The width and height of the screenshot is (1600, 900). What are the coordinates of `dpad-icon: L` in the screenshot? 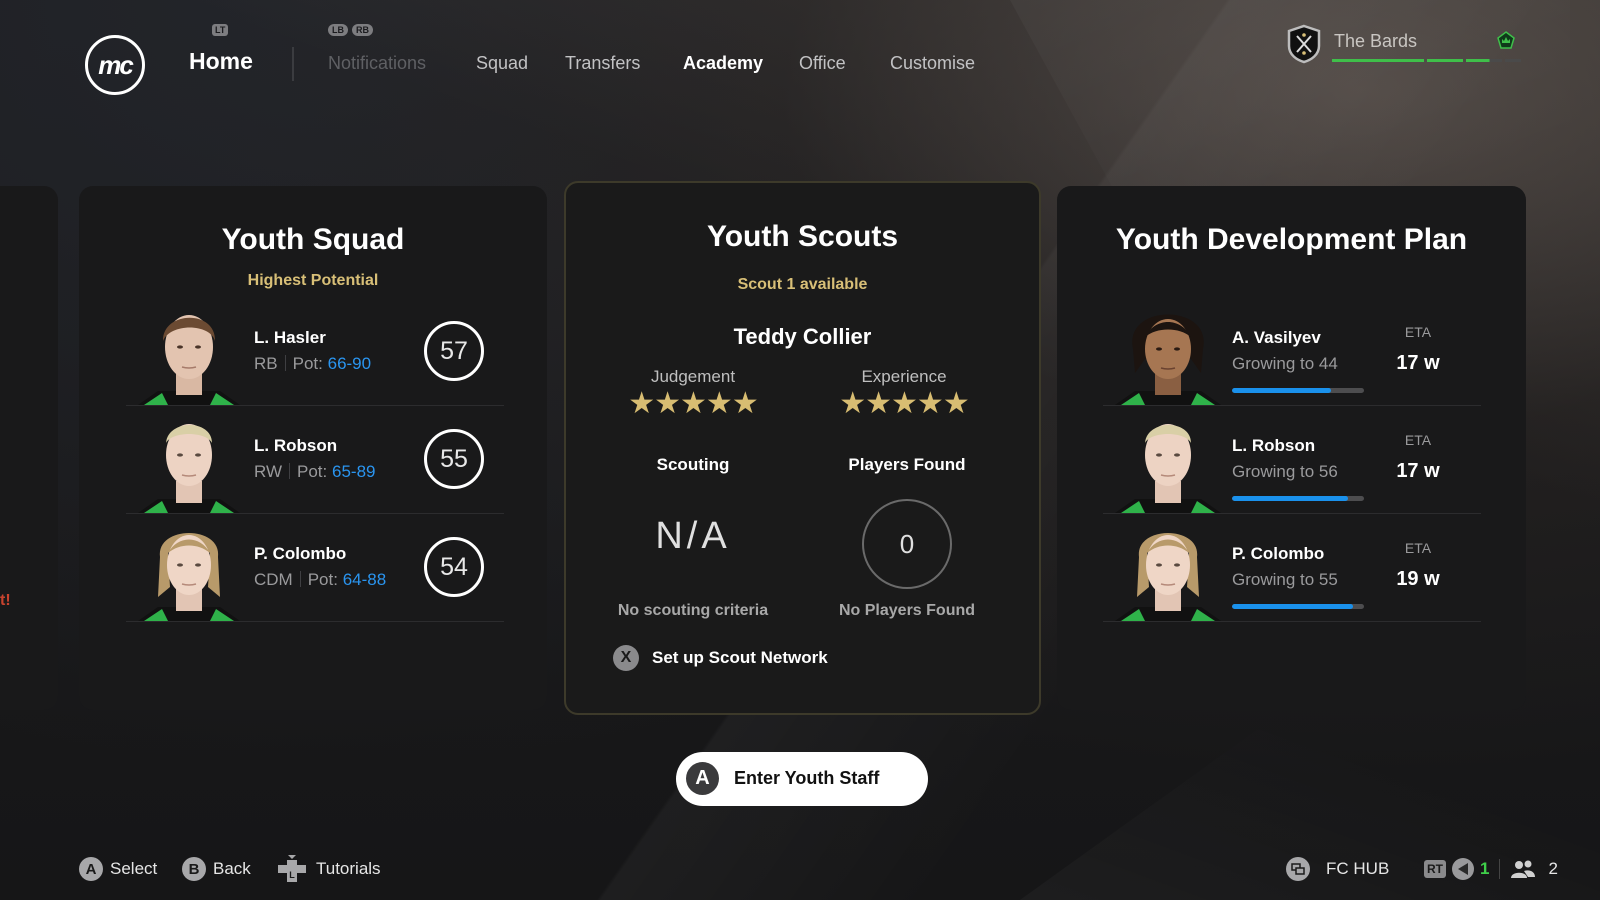 It's located at (292, 868).